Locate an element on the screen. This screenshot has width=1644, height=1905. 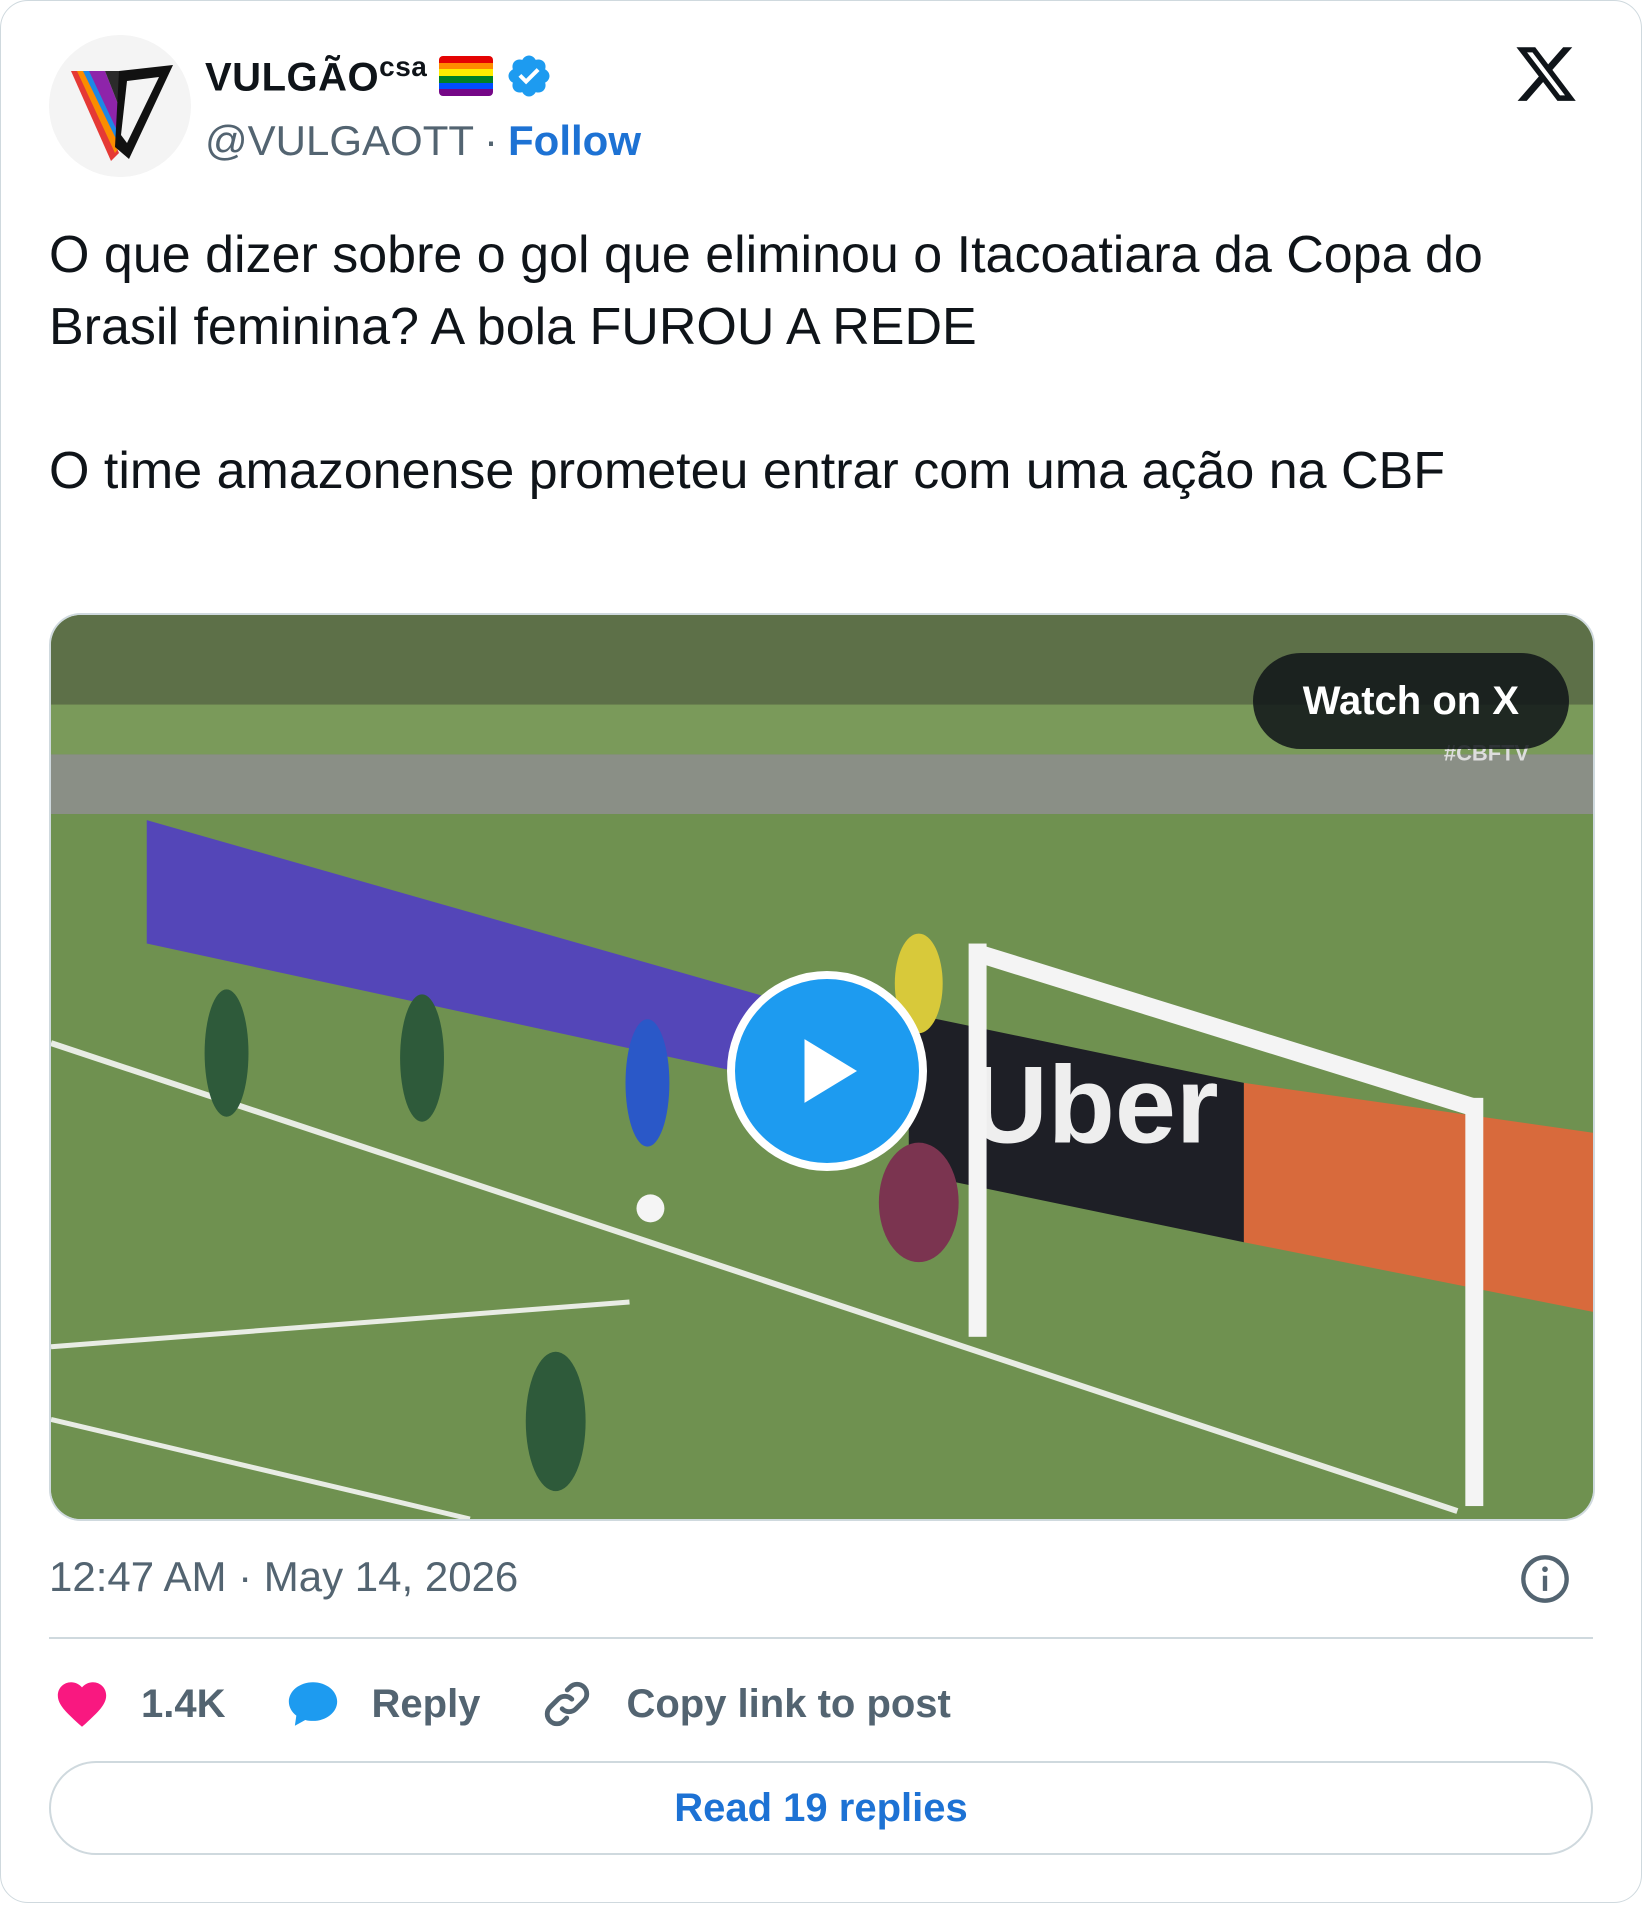
follow-button: Follow is located at coordinates (574, 141).